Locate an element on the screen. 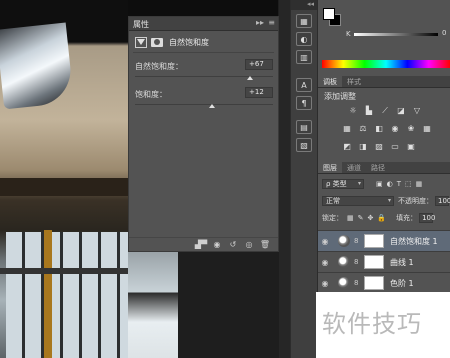  curves-icon: ⟋ is located at coordinates (385, 110).